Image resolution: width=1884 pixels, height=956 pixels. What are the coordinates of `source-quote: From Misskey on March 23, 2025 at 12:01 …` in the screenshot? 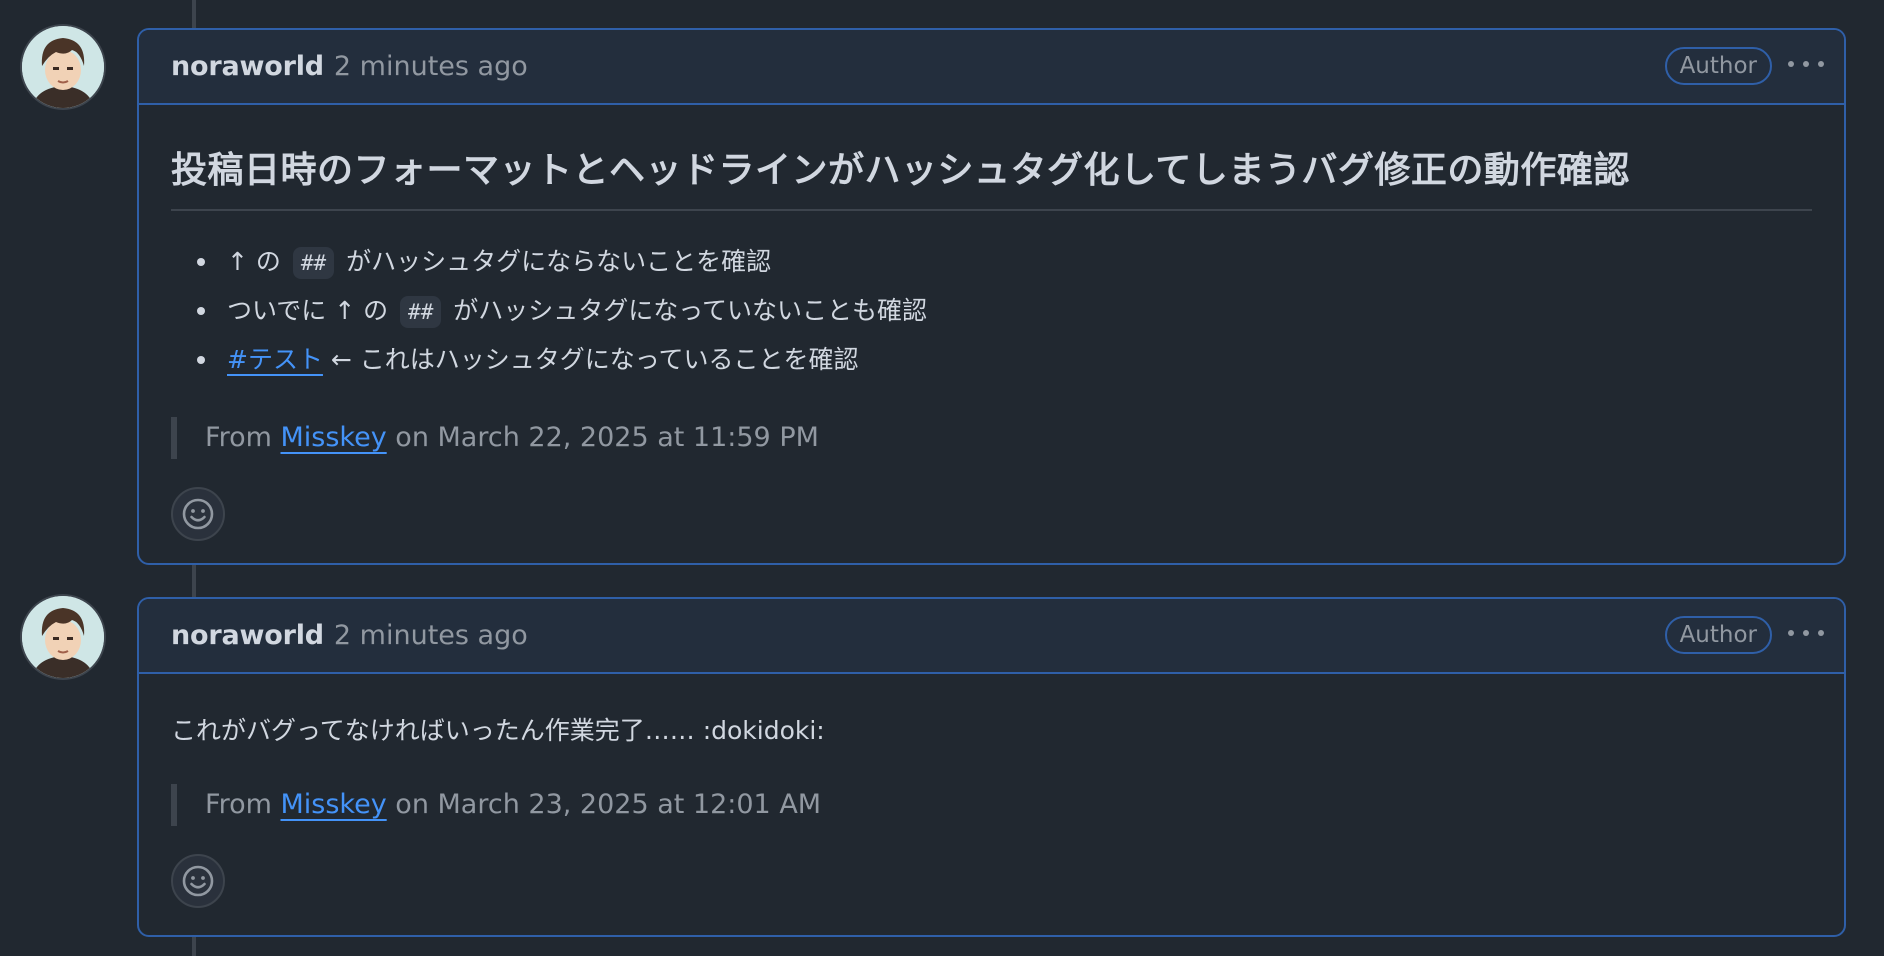 It's located at (991, 805).